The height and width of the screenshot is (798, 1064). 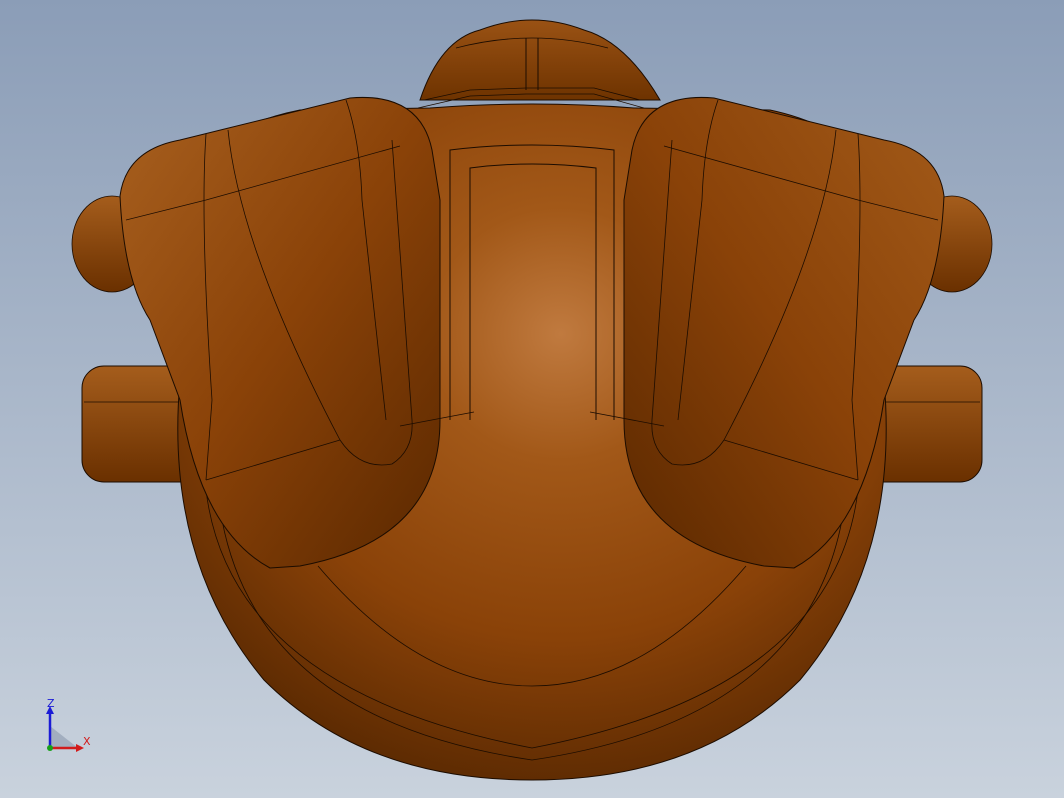 What do you see at coordinates (50, 748) in the screenshot?
I see `y-axis` at bounding box center [50, 748].